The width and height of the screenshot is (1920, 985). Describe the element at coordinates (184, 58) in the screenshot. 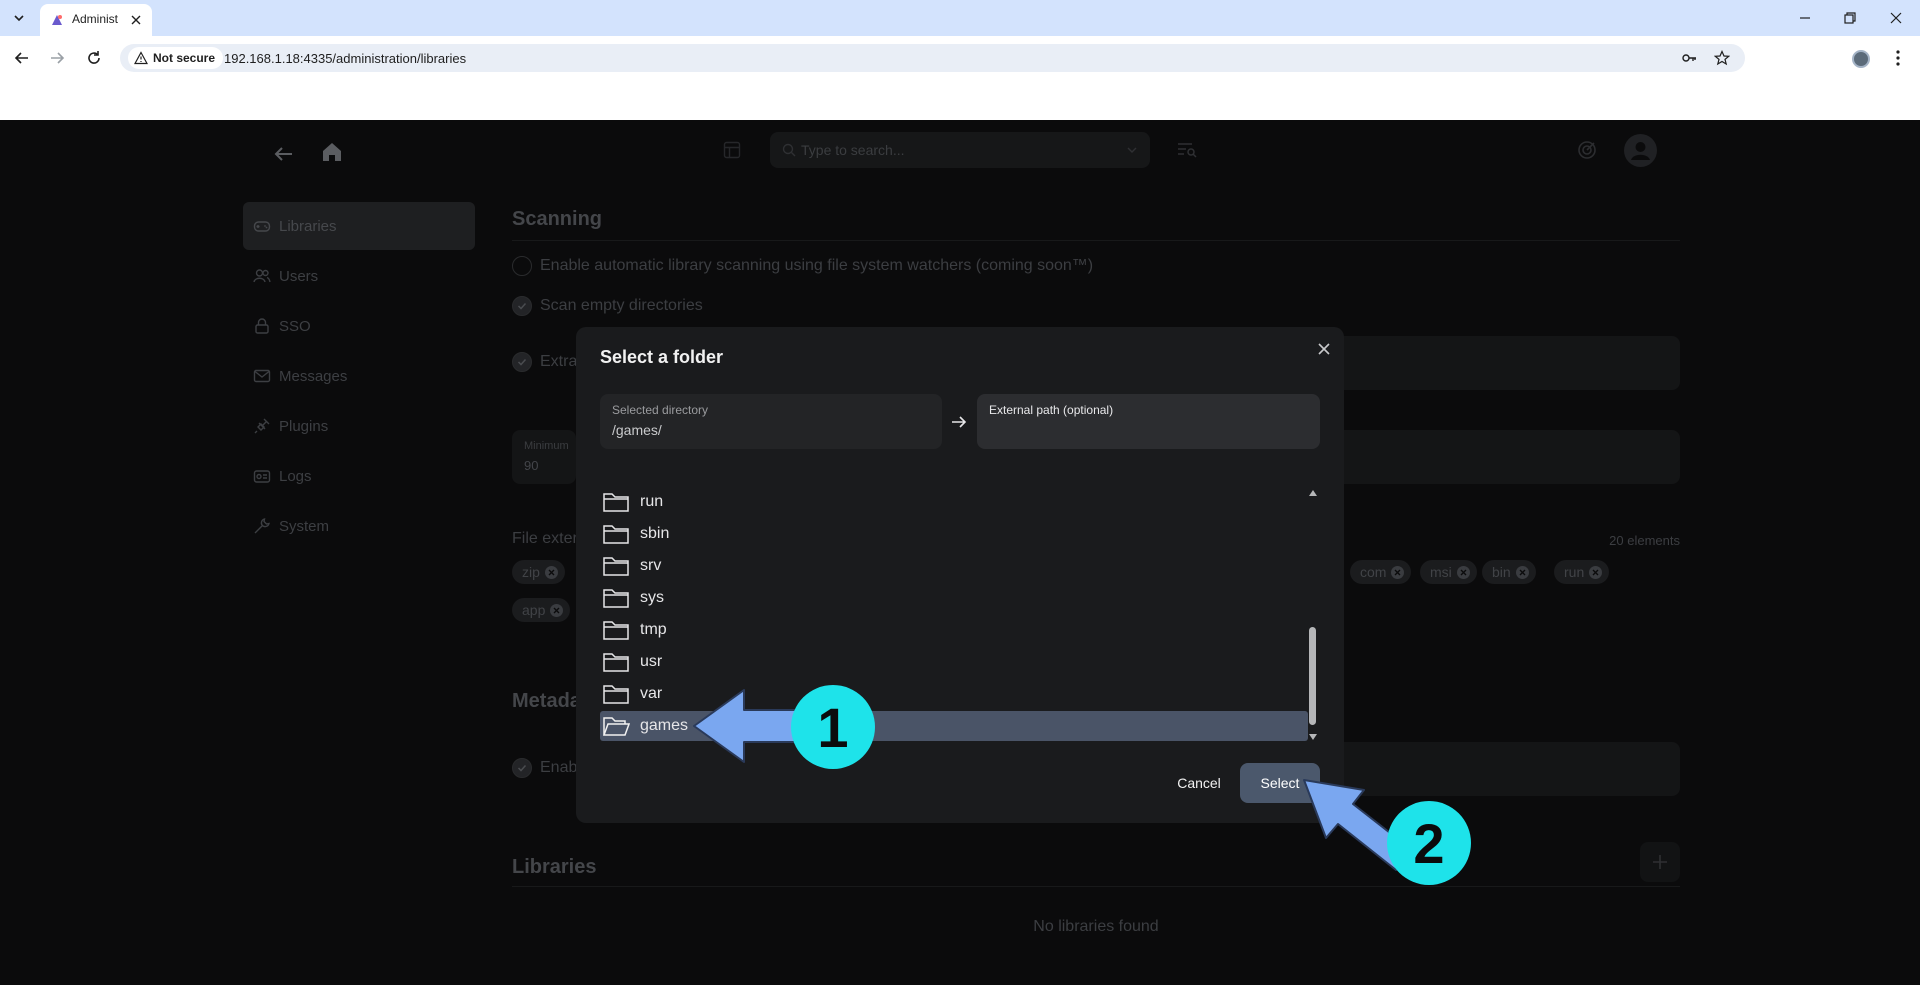

I see `security-label: Not secure` at that location.